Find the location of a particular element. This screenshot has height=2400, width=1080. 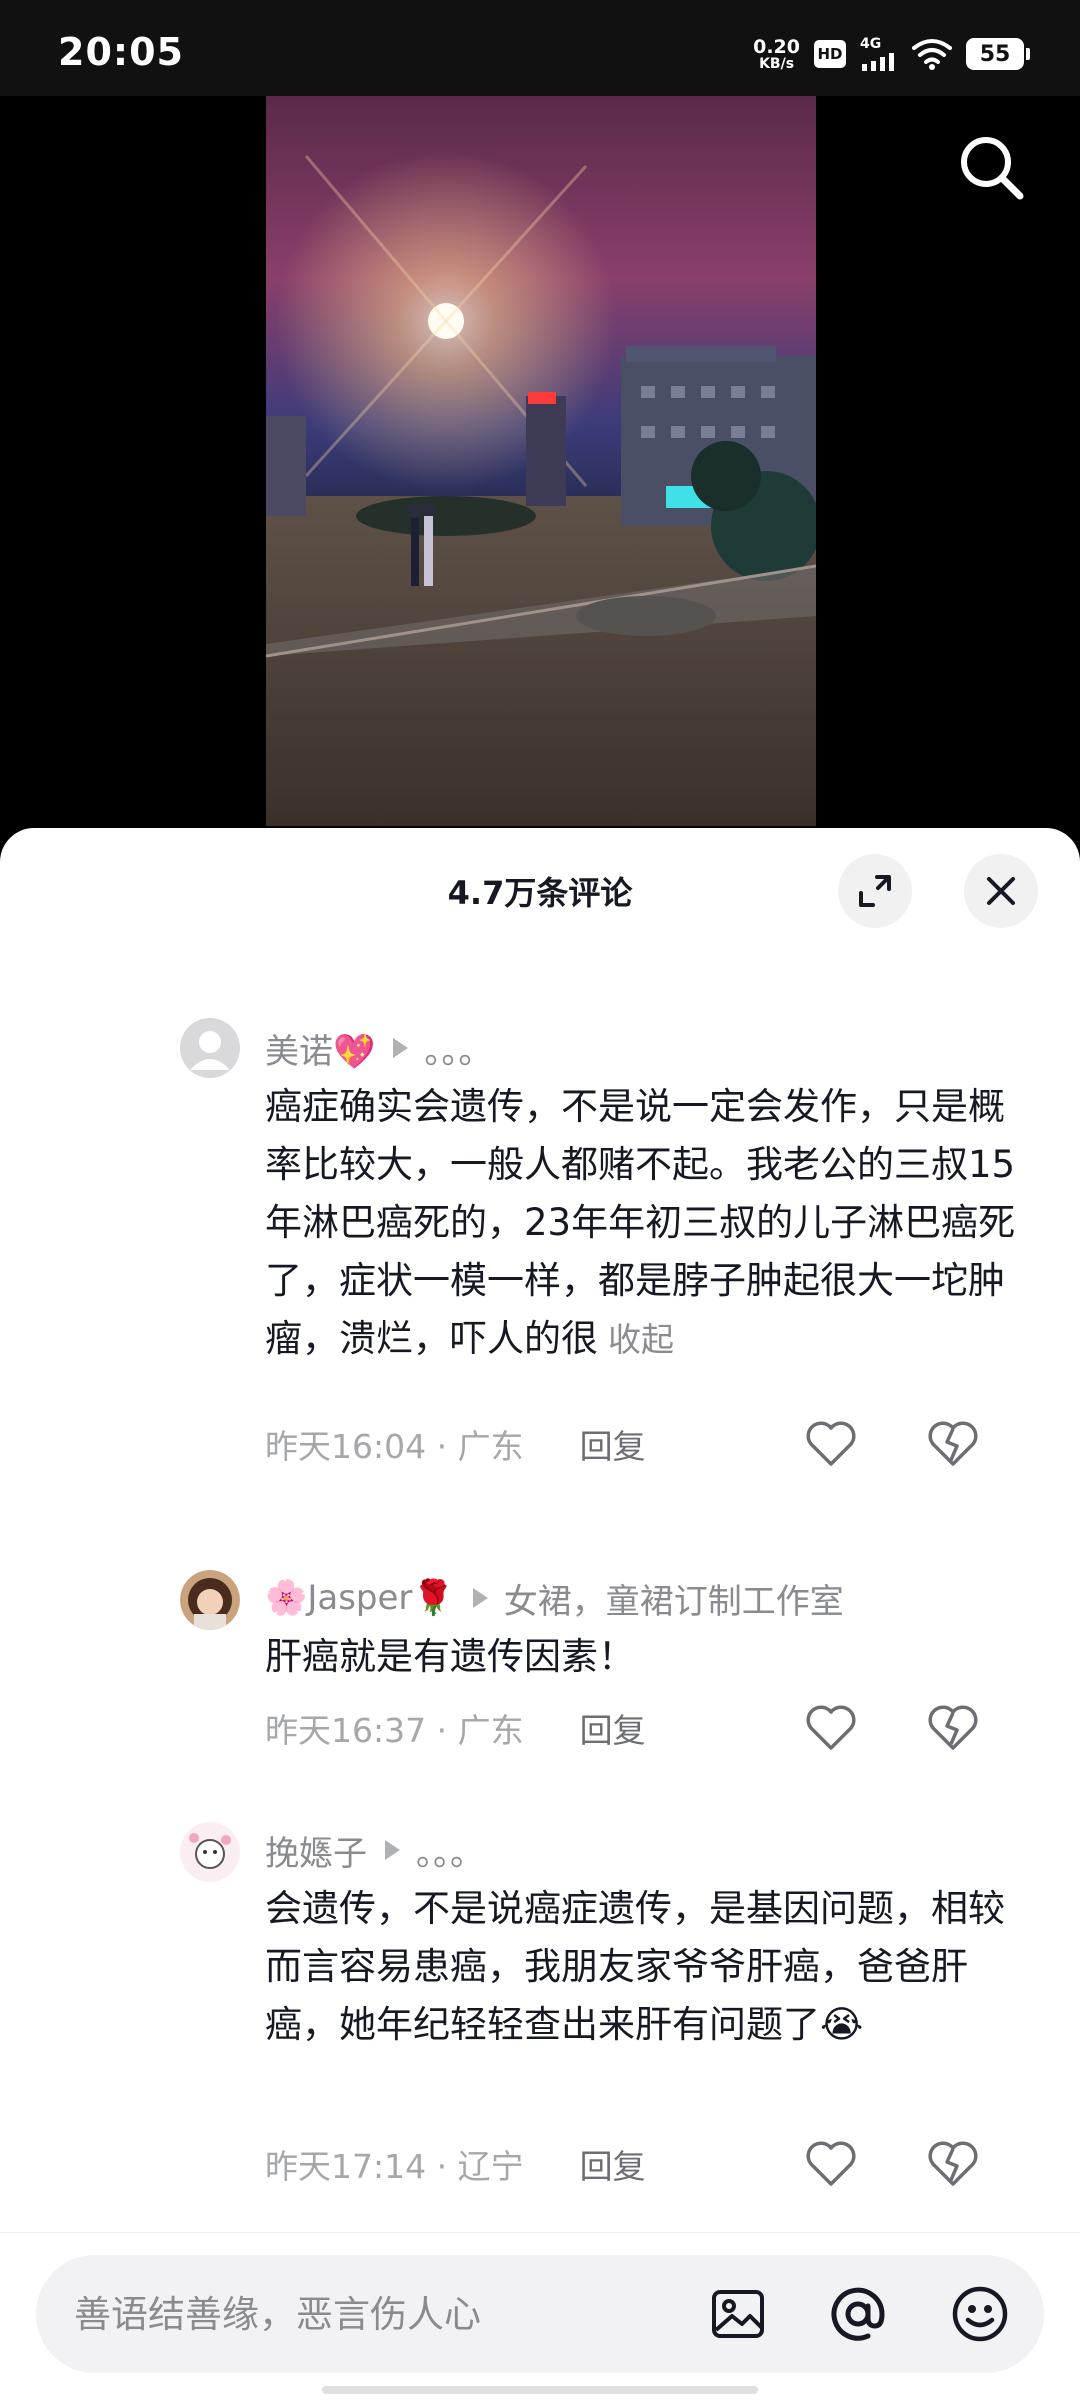

comment-meta: 昨天16:04 · 广东 回复 is located at coordinates (650, 1444).